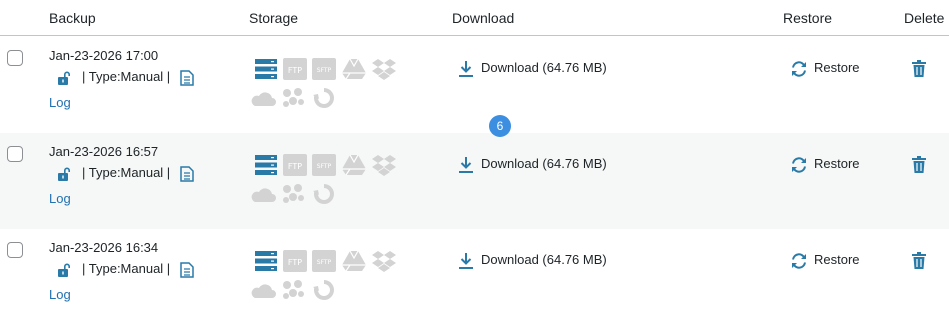  What do you see at coordinates (808, 18) in the screenshot?
I see `header-restore: Restore` at bounding box center [808, 18].